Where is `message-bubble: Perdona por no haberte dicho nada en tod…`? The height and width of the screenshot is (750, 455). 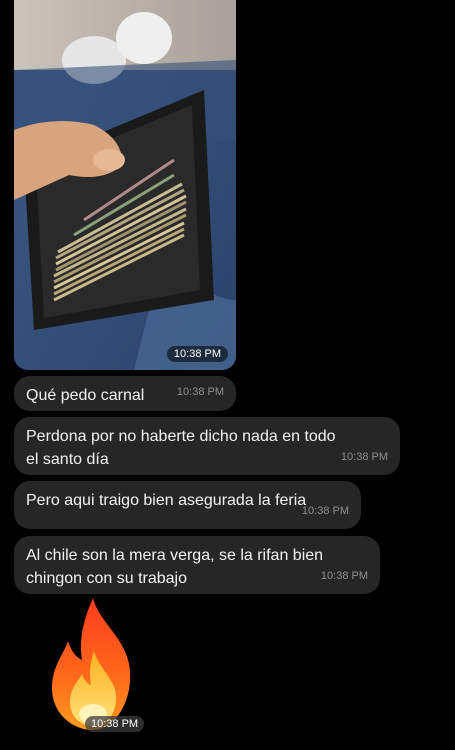
message-bubble: Perdona por no haberte dicho nada en tod… is located at coordinates (207, 446).